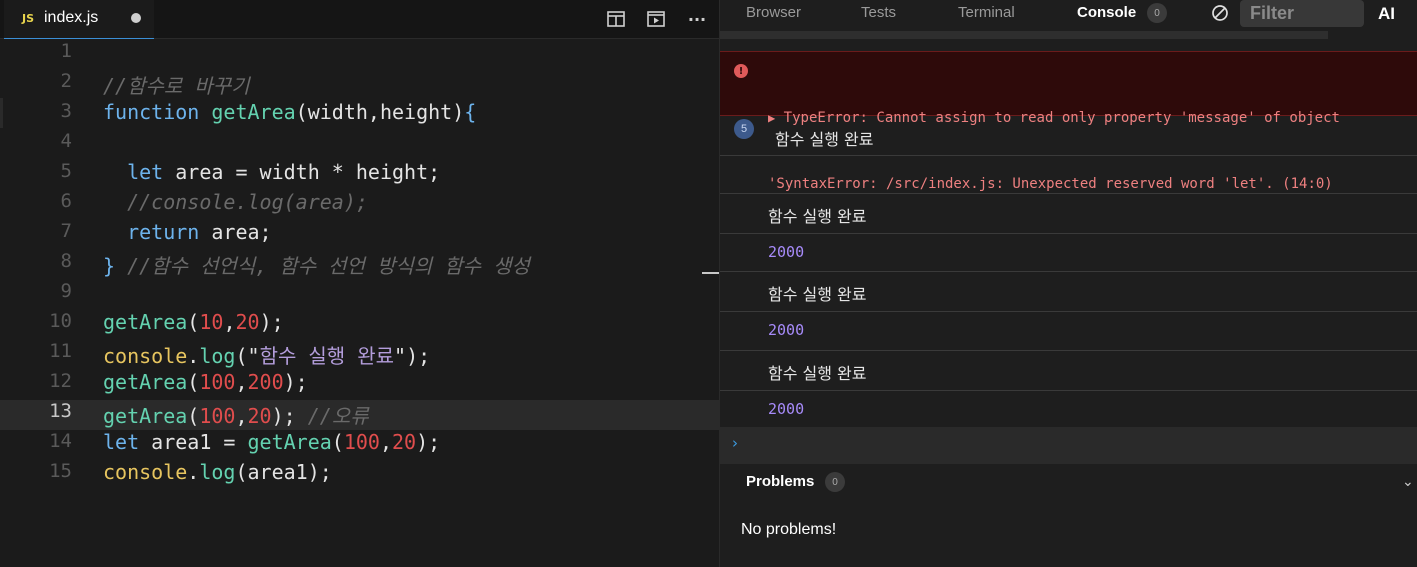 This screenshot has width=1417, height=567. What do you see at coordinates (780, 481) in the screenshot?
I see `problems-title: Problems` at bounding box center [780, 481].